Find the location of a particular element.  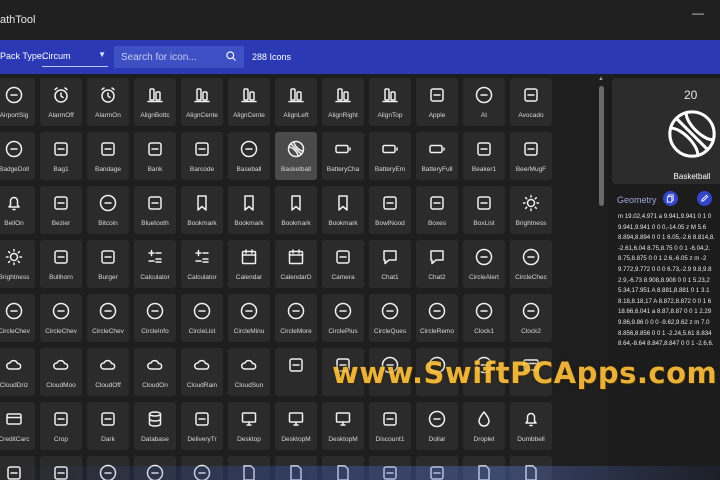

icon-tile: CircleInfo is located at coordinates (155, 318).